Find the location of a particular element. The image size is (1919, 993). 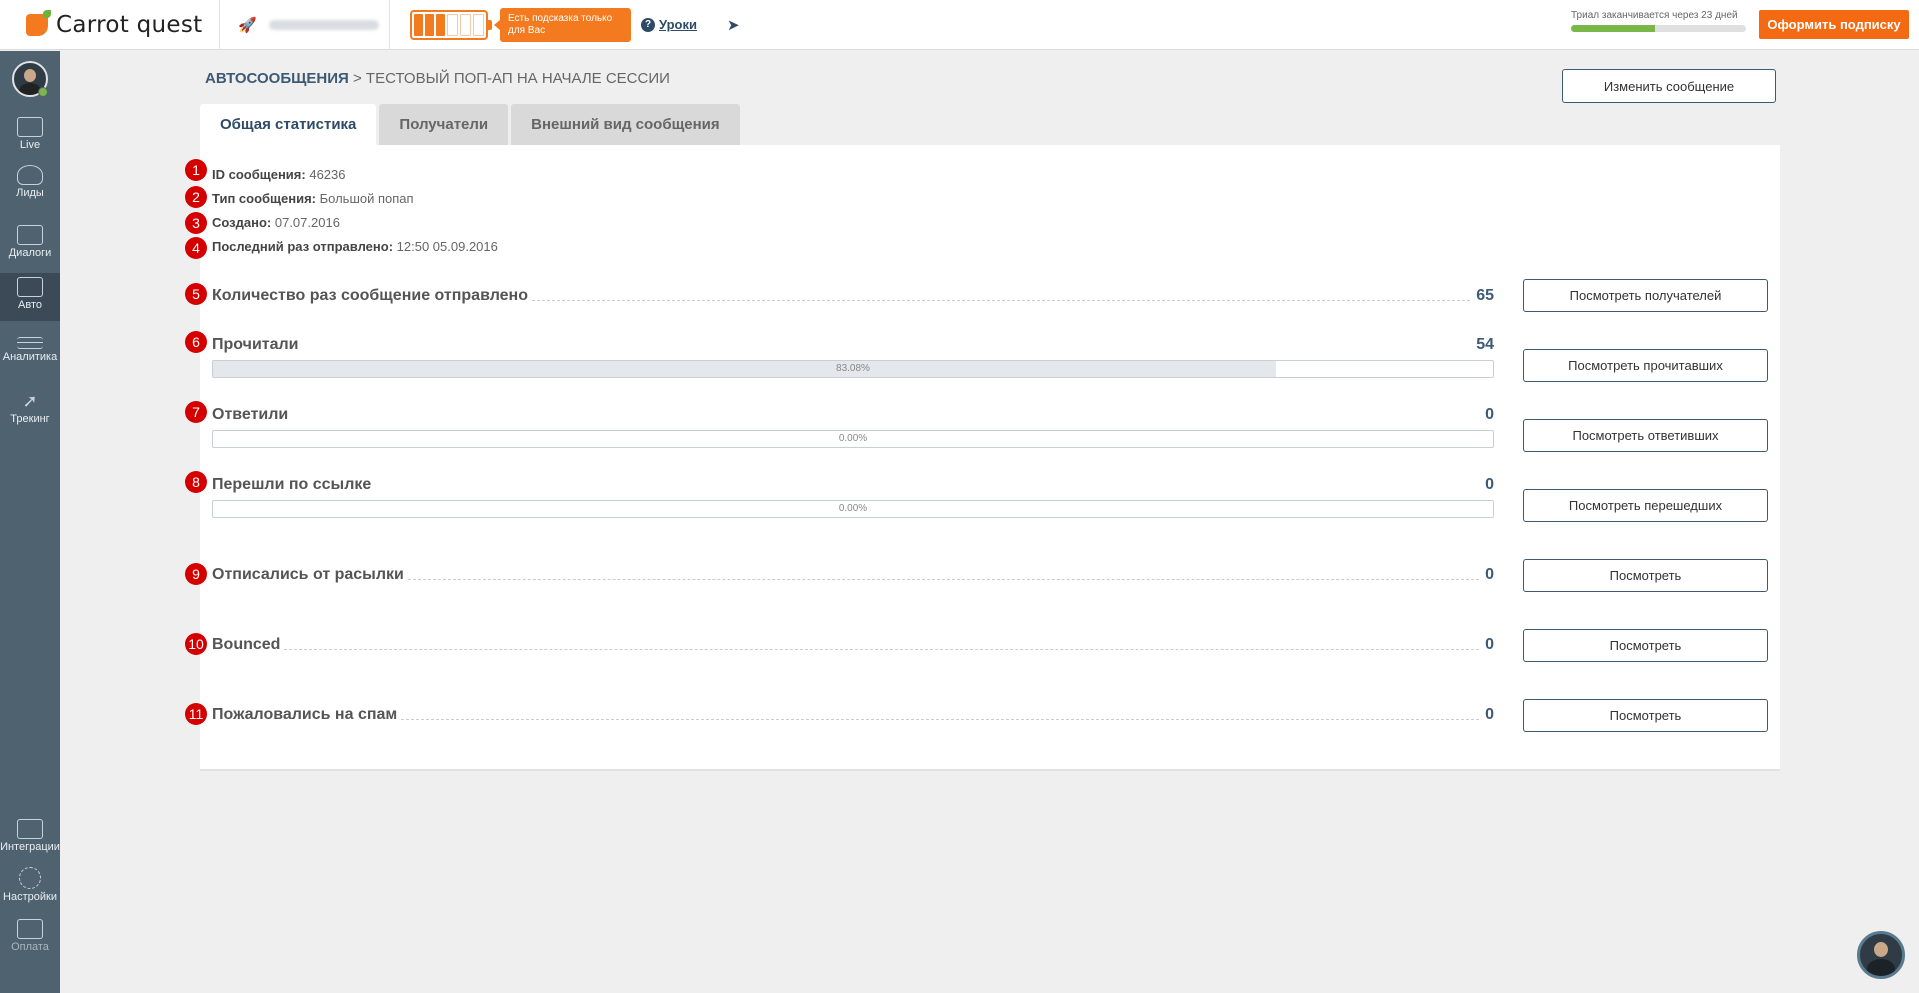

auto-message-icon is located at coordinates (30, 287).